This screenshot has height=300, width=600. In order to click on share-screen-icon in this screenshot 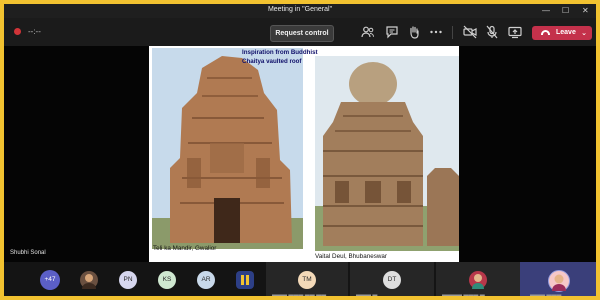, I will do `click(515, 32)`.